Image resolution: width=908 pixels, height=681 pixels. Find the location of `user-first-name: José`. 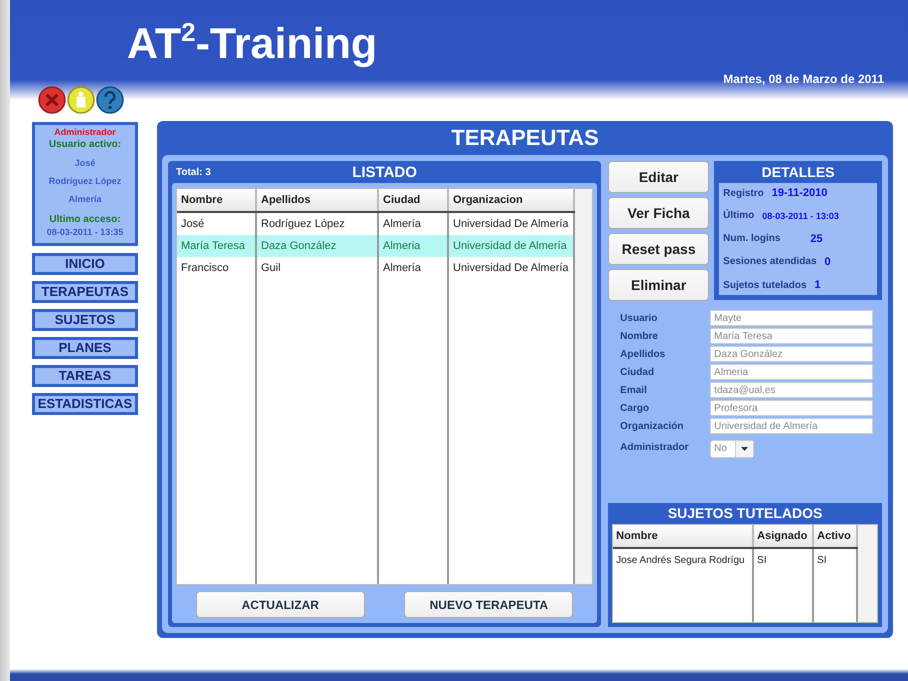

user-first-name: José is located at coordinates (85, 163).